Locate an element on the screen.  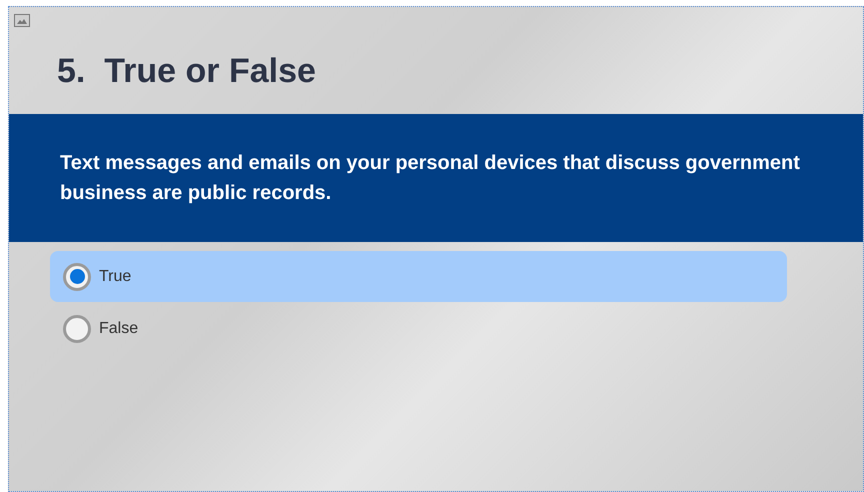
option-label: True is located at coordinates (115, 276).